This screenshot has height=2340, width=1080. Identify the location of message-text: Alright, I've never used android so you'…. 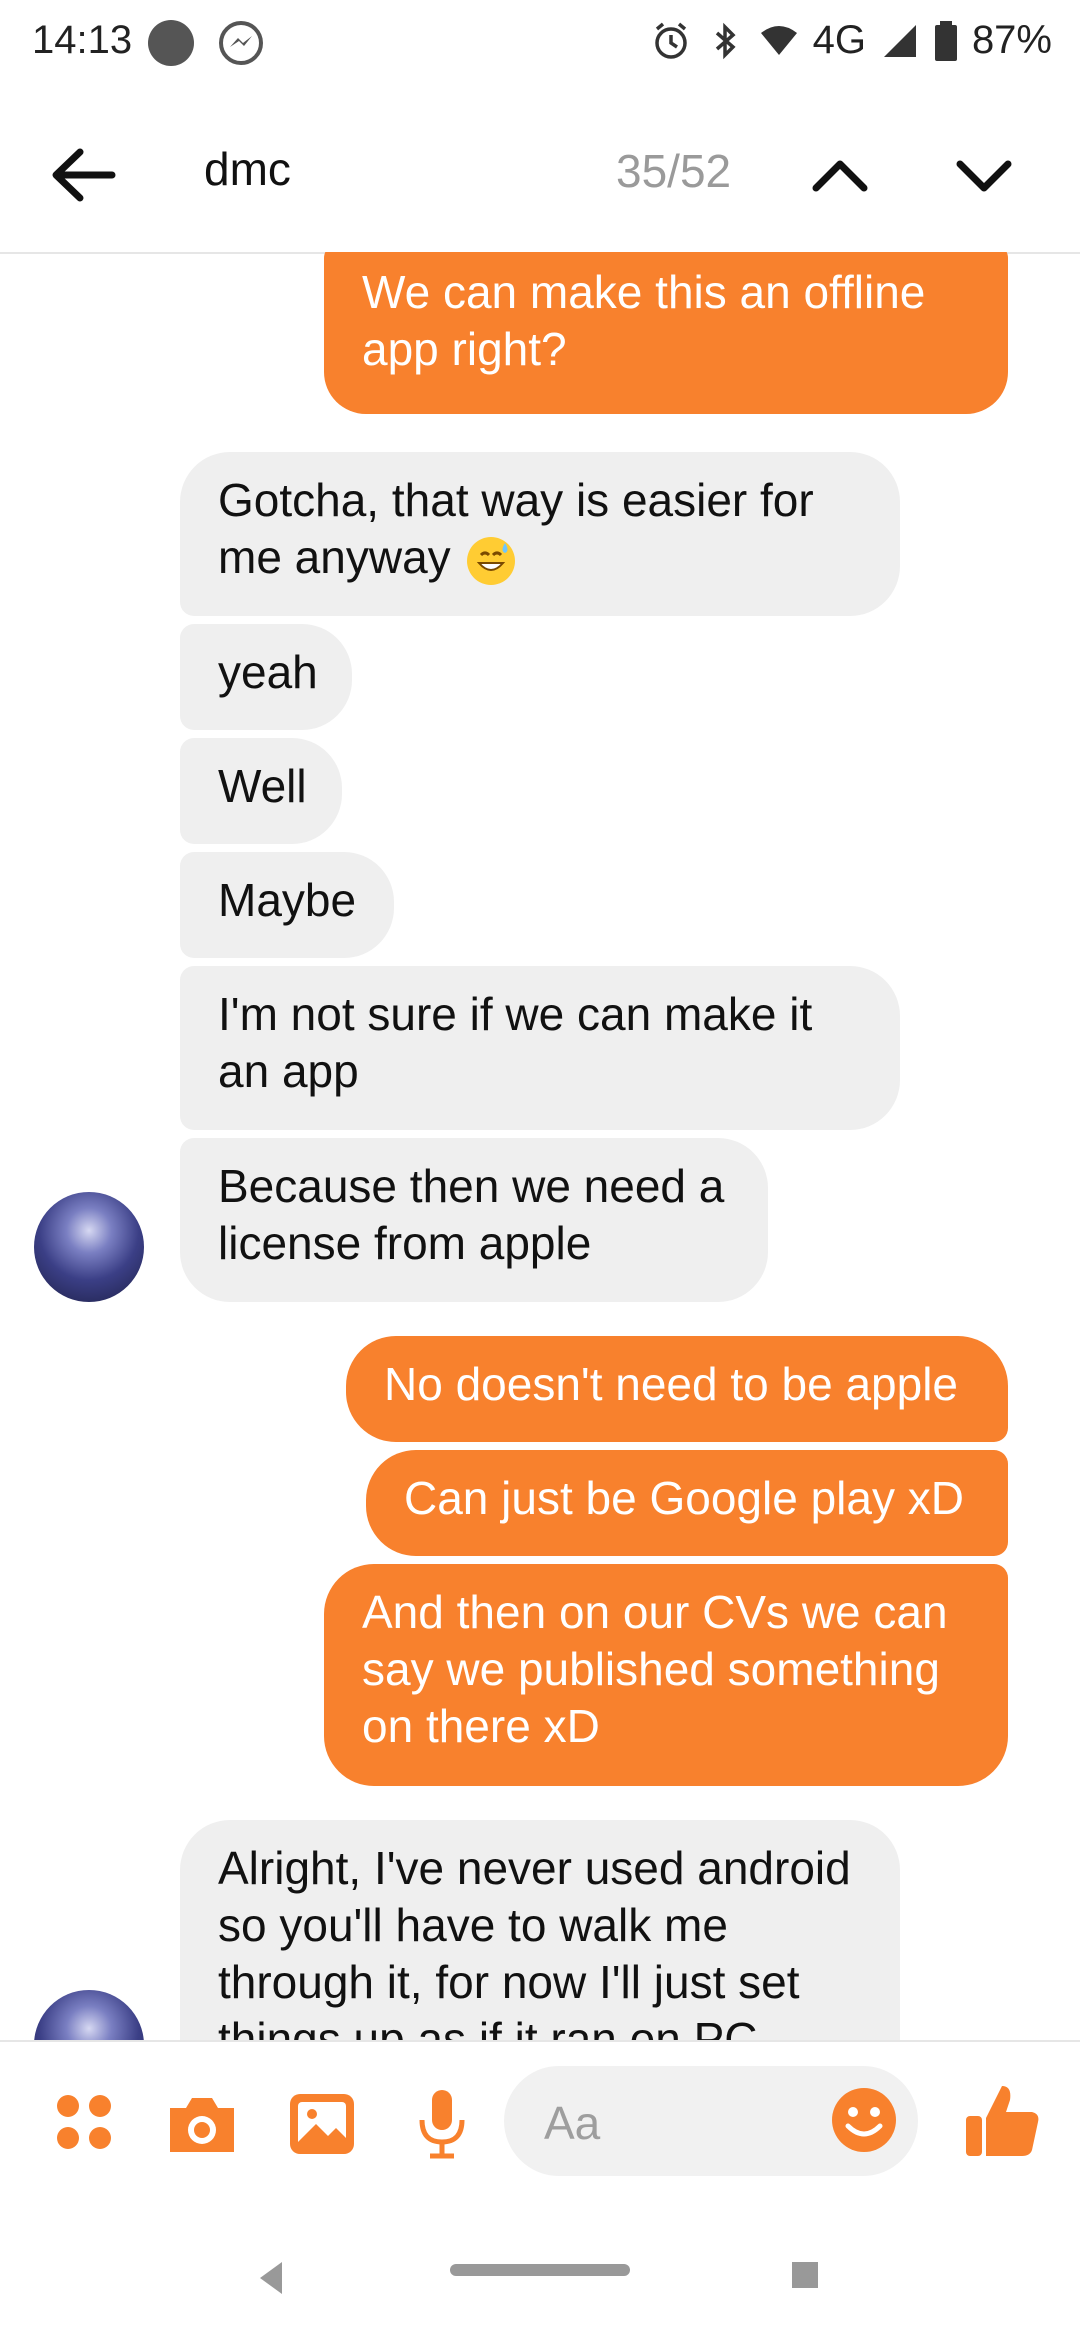
(534, 1941).